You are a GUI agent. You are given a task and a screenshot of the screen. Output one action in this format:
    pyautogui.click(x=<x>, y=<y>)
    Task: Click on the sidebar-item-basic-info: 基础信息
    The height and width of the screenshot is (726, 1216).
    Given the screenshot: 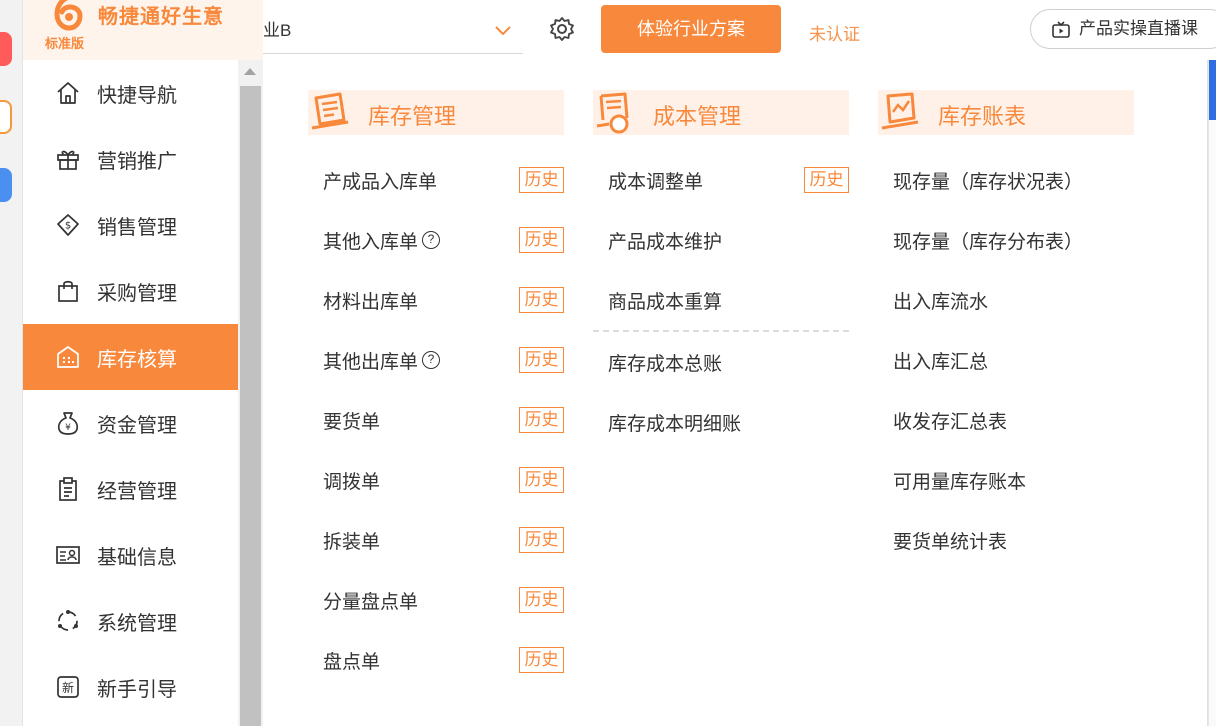 What is the action you would take?
    pyautogui.click(x=130, y=555)
    